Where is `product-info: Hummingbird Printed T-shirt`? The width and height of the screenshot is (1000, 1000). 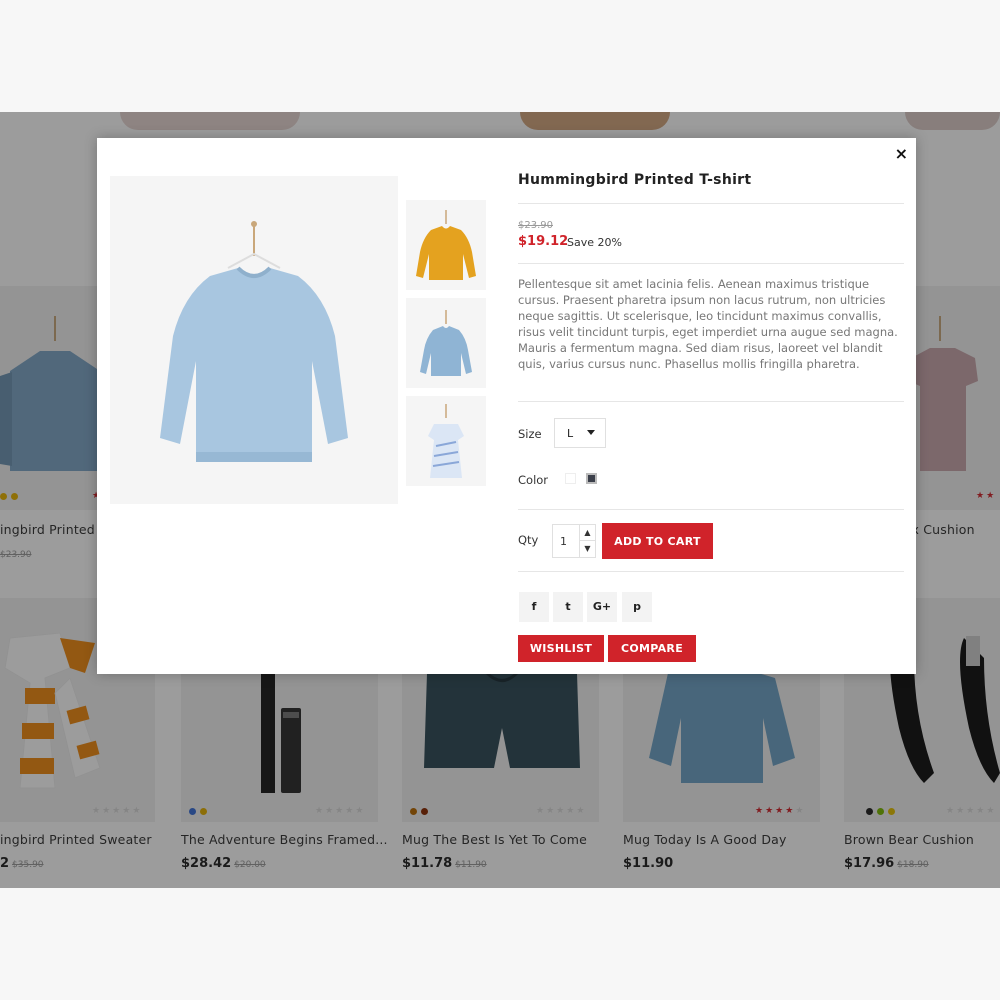
product-info: Hummingbird Printed T-shirt is located at coordinates (711, 180).